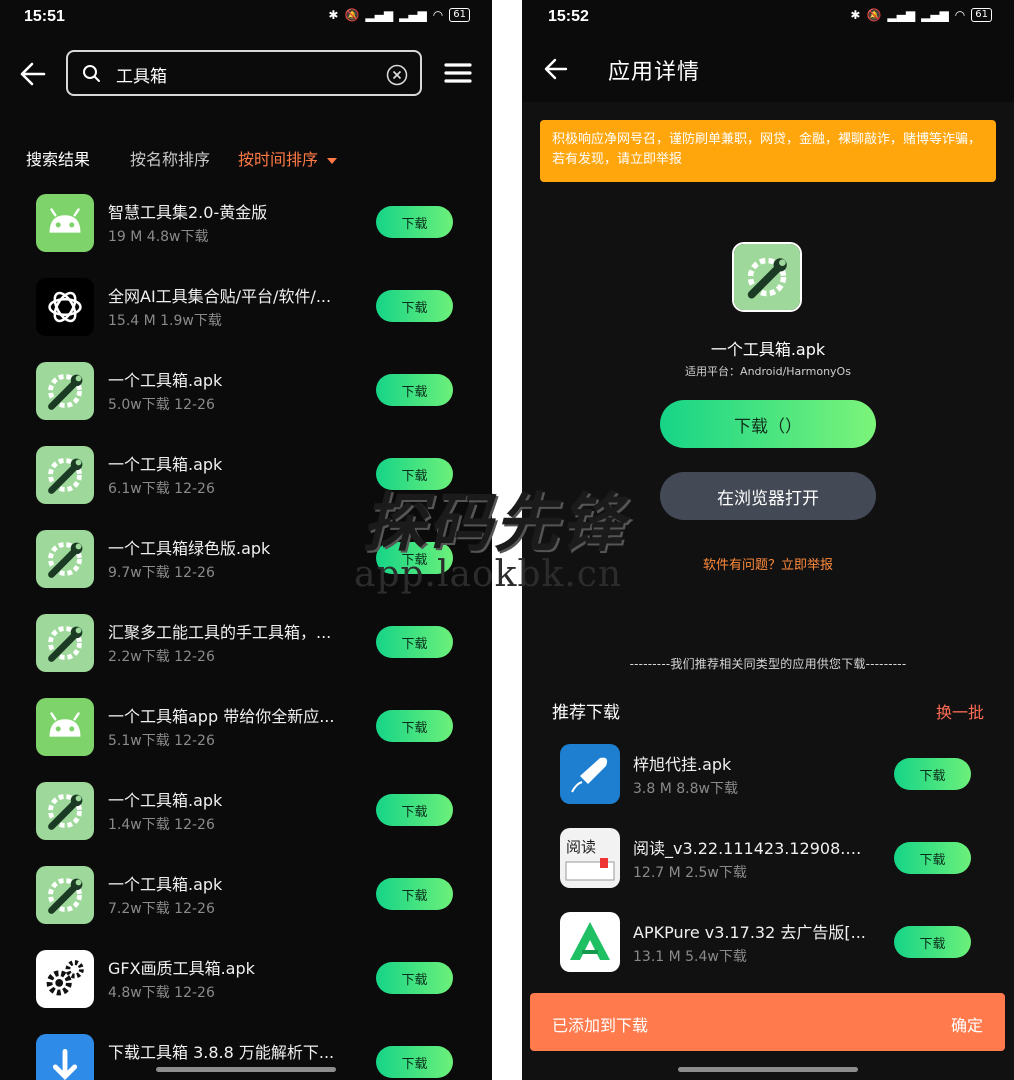 Image resolution: width=1014 pixels, height=1080 pixels. What do you see at coordinates (590, 942) in the screenshot?
I see `apkpure-icon` at bounding box center [590, 942].